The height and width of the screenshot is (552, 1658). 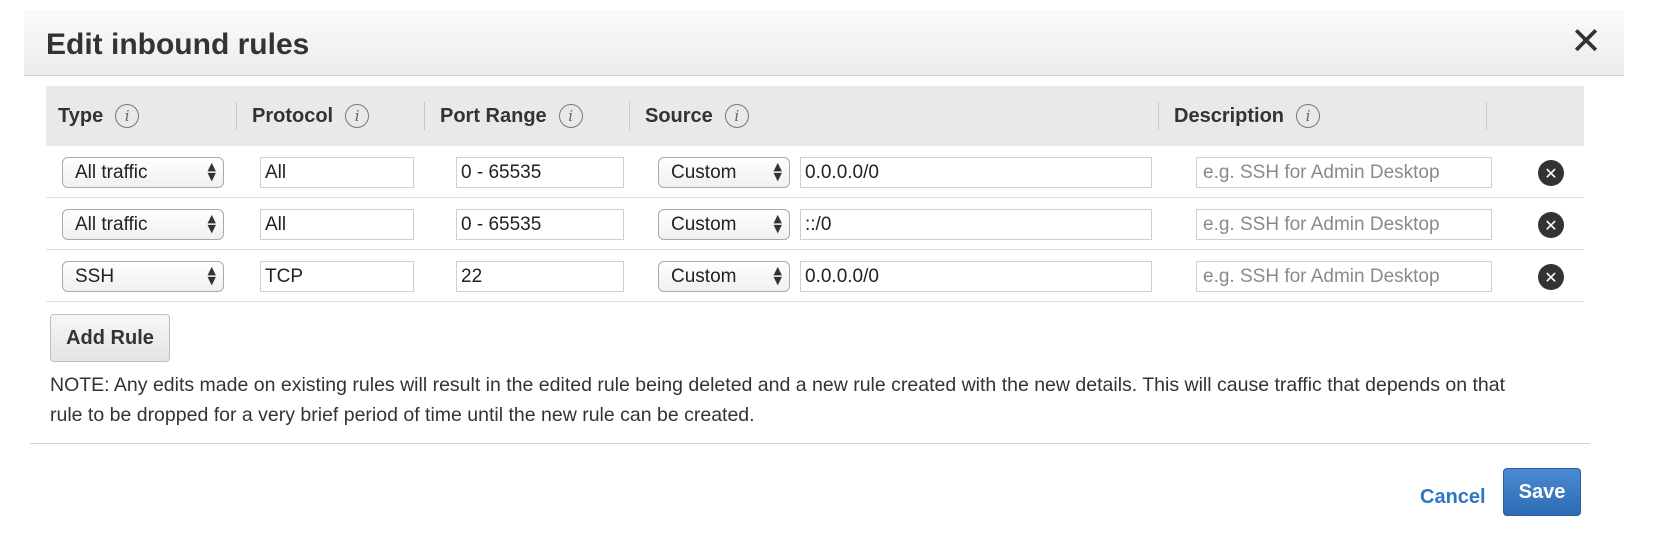 I want to click on column-header-description: Description i, so click(x=1247, y=116).